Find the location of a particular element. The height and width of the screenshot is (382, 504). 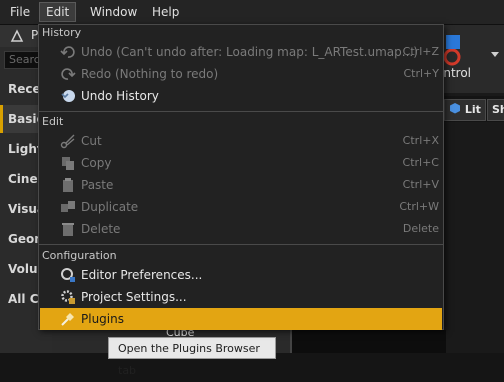

menu-item-cut: Cut Ctrl+X is located at coordinates (241, 141).